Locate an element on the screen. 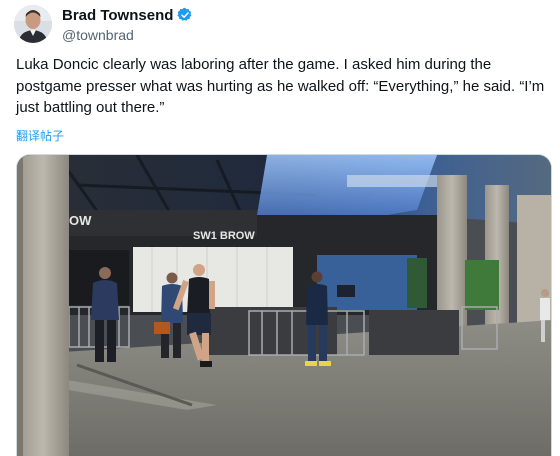 The height and width of the screenshot is (456, 560). author-handle: @townbrad is located at coordinates (127, 35).